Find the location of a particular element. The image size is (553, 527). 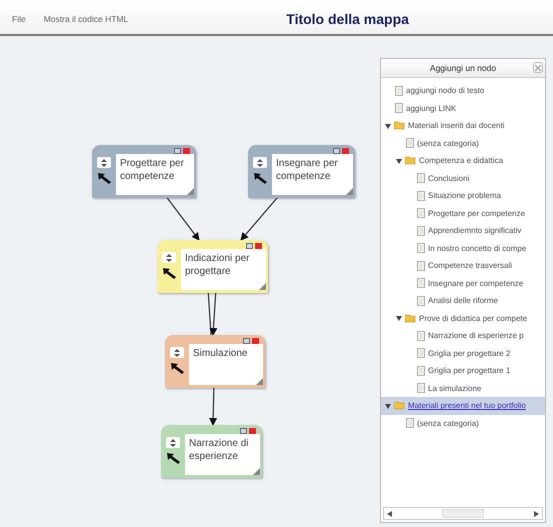

map-node: Indicazioni per progettare is located at coordinates (212, 266).